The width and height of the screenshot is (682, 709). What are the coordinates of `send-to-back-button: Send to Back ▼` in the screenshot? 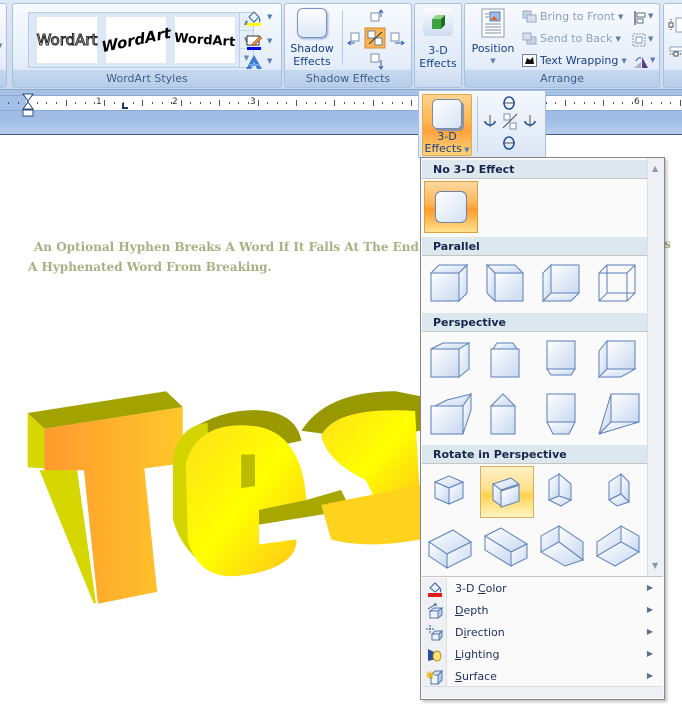 It's located at (571, 38).